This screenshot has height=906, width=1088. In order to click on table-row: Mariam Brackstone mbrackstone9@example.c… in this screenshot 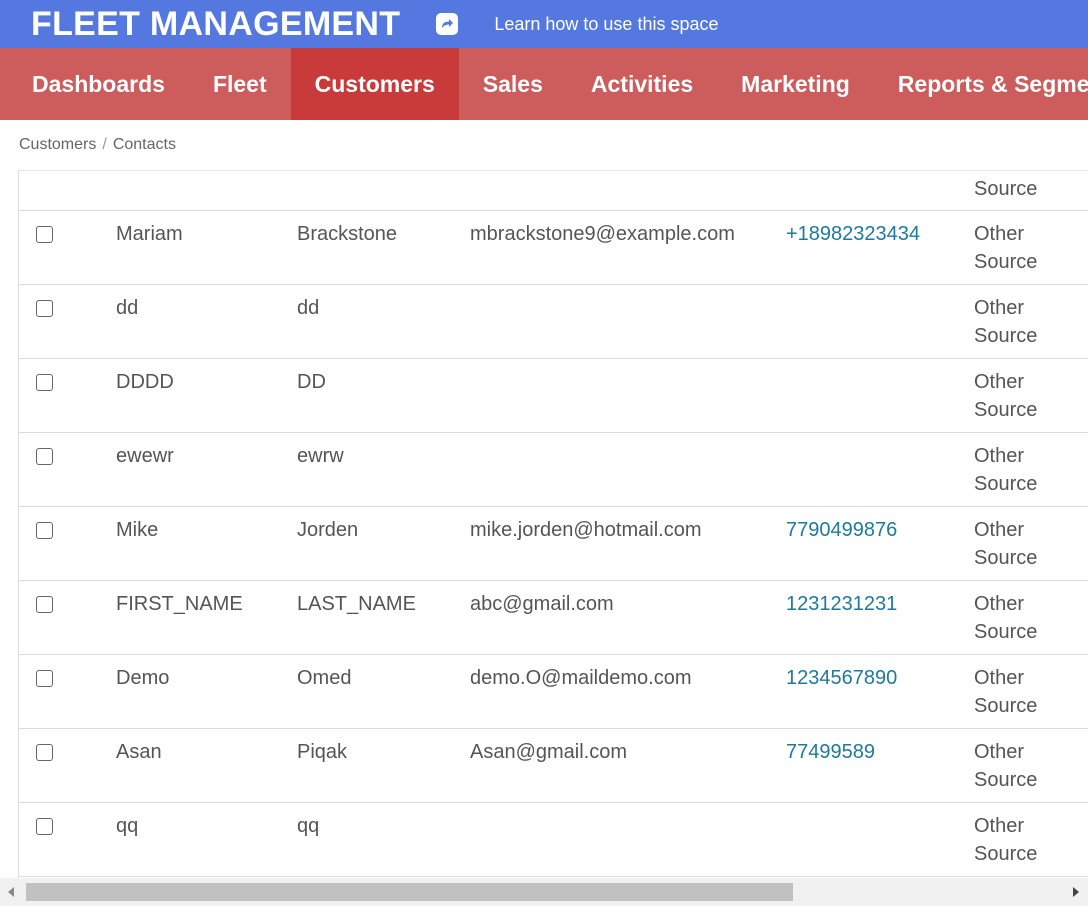, I will do `click(553, 248)`.